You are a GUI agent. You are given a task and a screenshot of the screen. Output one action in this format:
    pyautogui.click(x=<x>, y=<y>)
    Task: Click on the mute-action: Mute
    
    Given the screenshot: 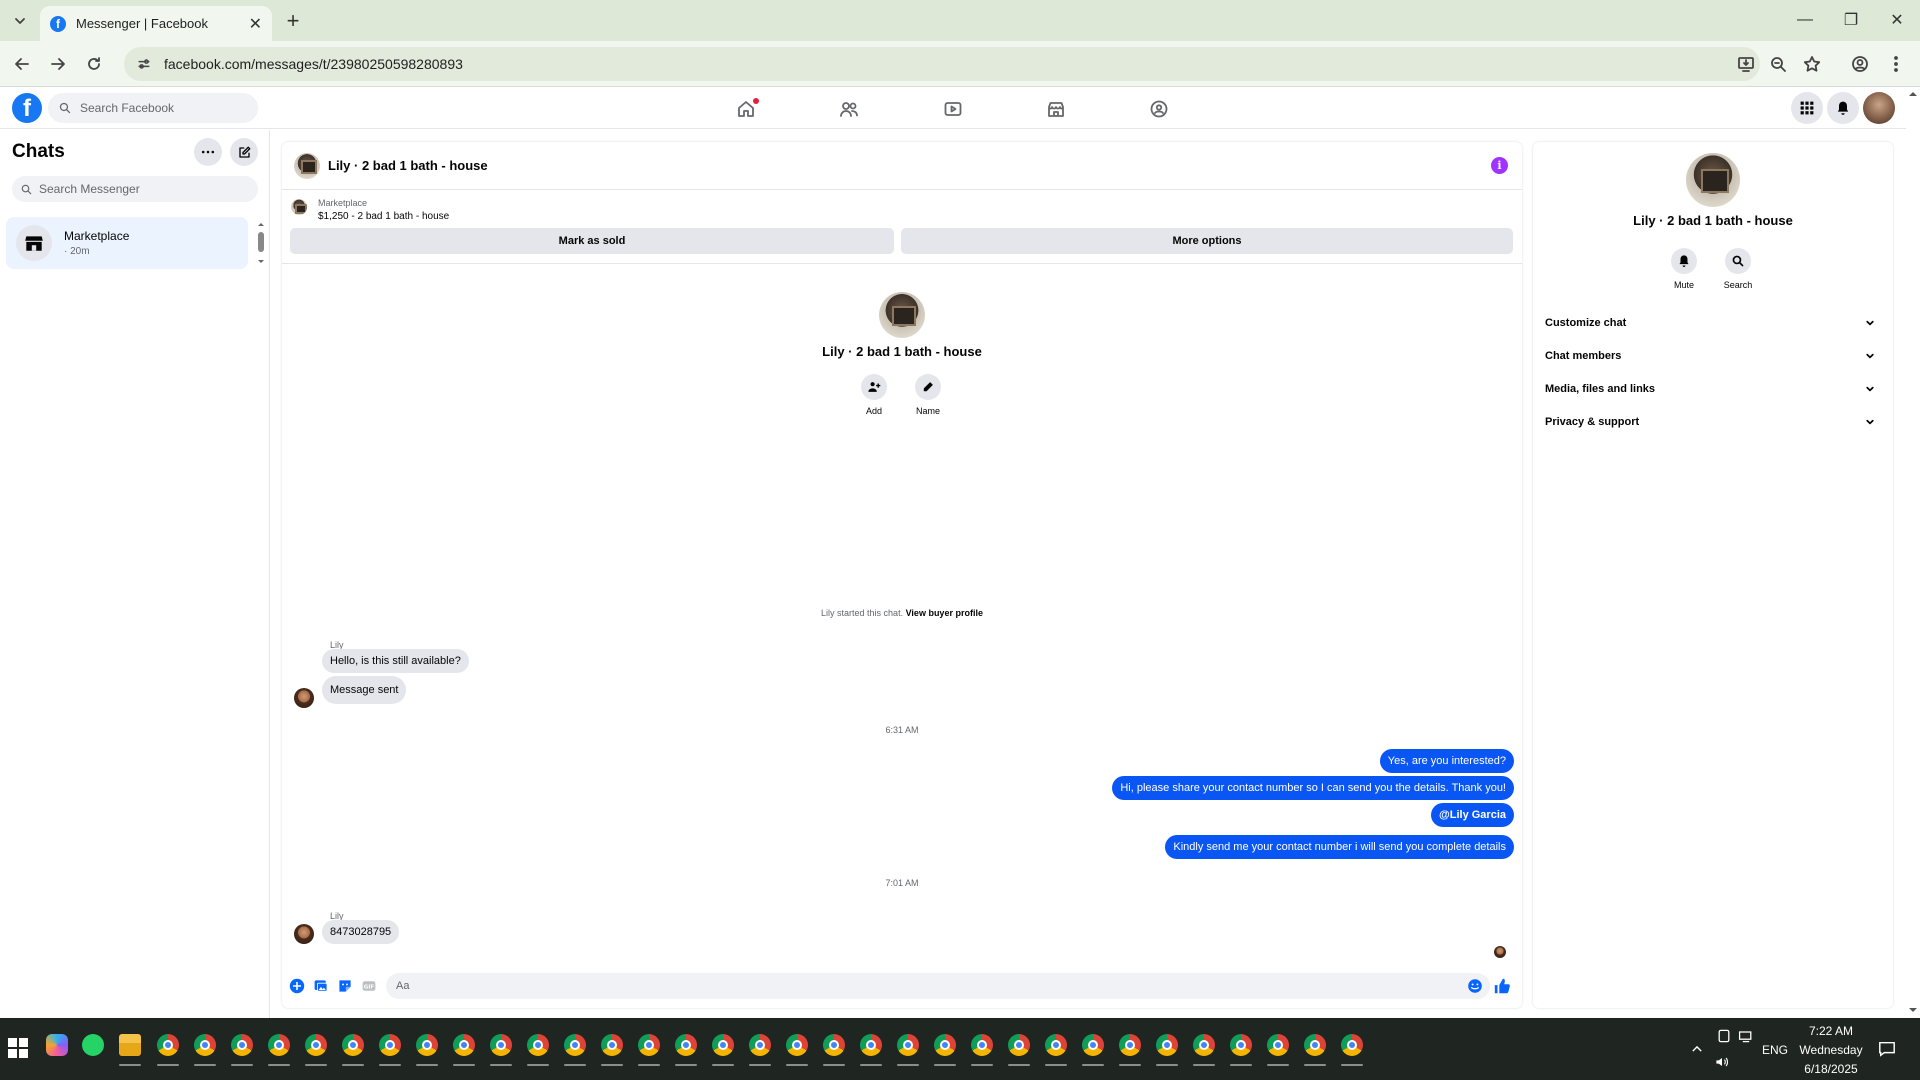 What is the action you would take?
    pyautogui.click(x=1684, y=269)
    